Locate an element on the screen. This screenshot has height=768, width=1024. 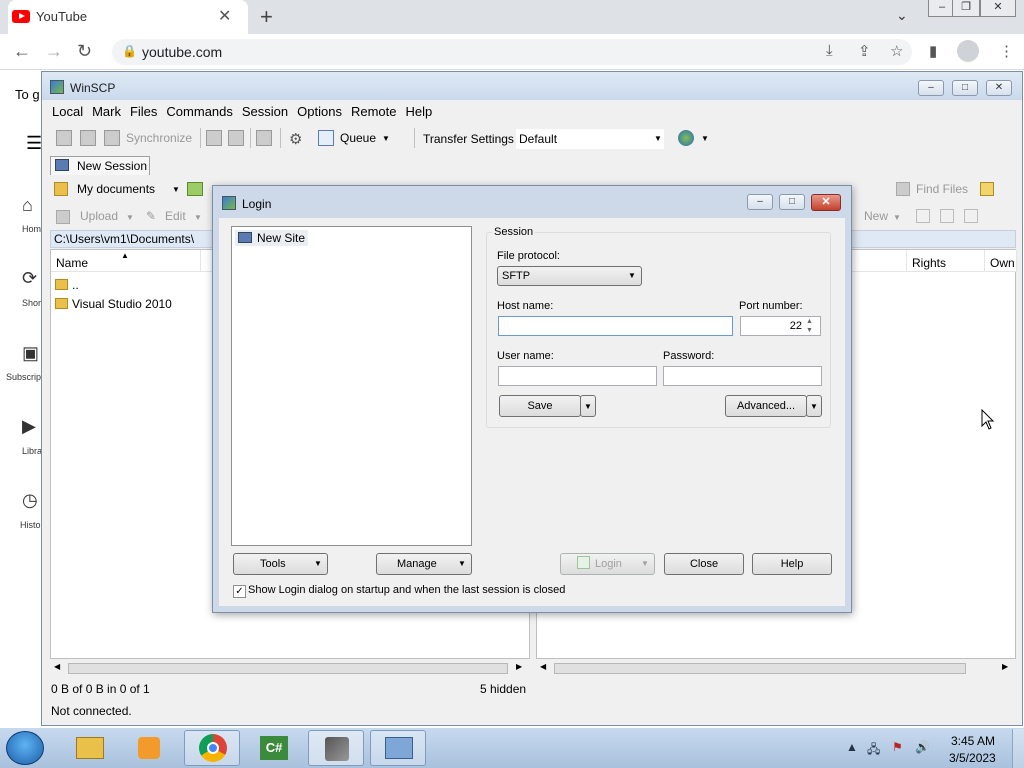
menu-local: Local is located at coordinates (67, 111).